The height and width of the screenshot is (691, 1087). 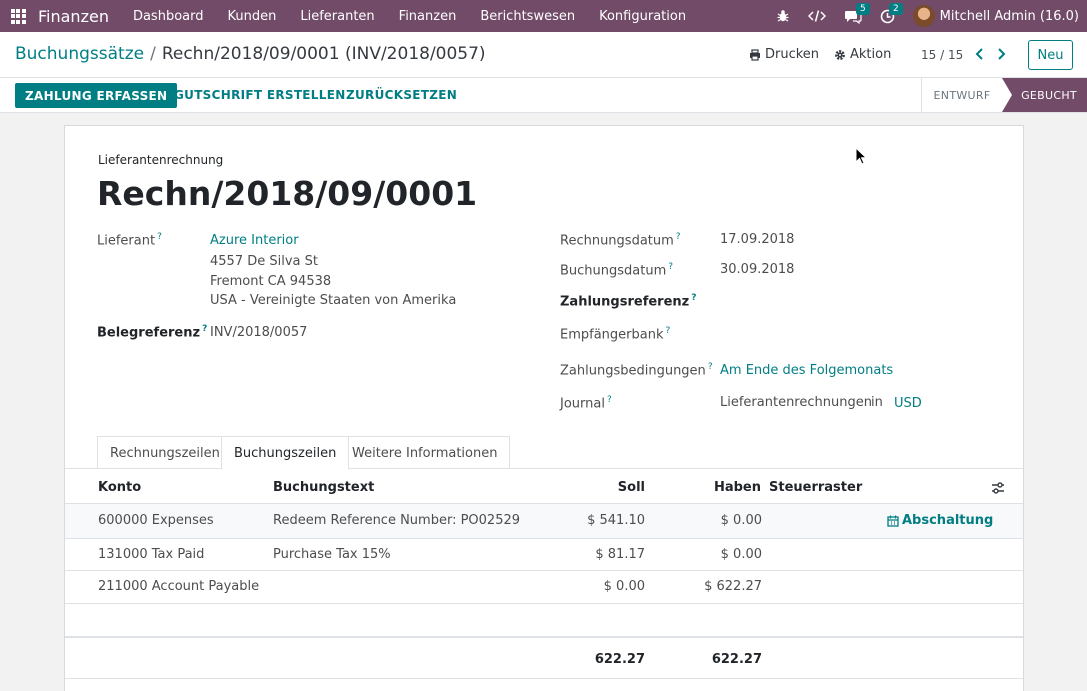 What do you see at coordinates (806, 370) in the screenshot?
I see `payment-terms-value: Am Ende des Folgemonats` at bounding box center [806, 370].